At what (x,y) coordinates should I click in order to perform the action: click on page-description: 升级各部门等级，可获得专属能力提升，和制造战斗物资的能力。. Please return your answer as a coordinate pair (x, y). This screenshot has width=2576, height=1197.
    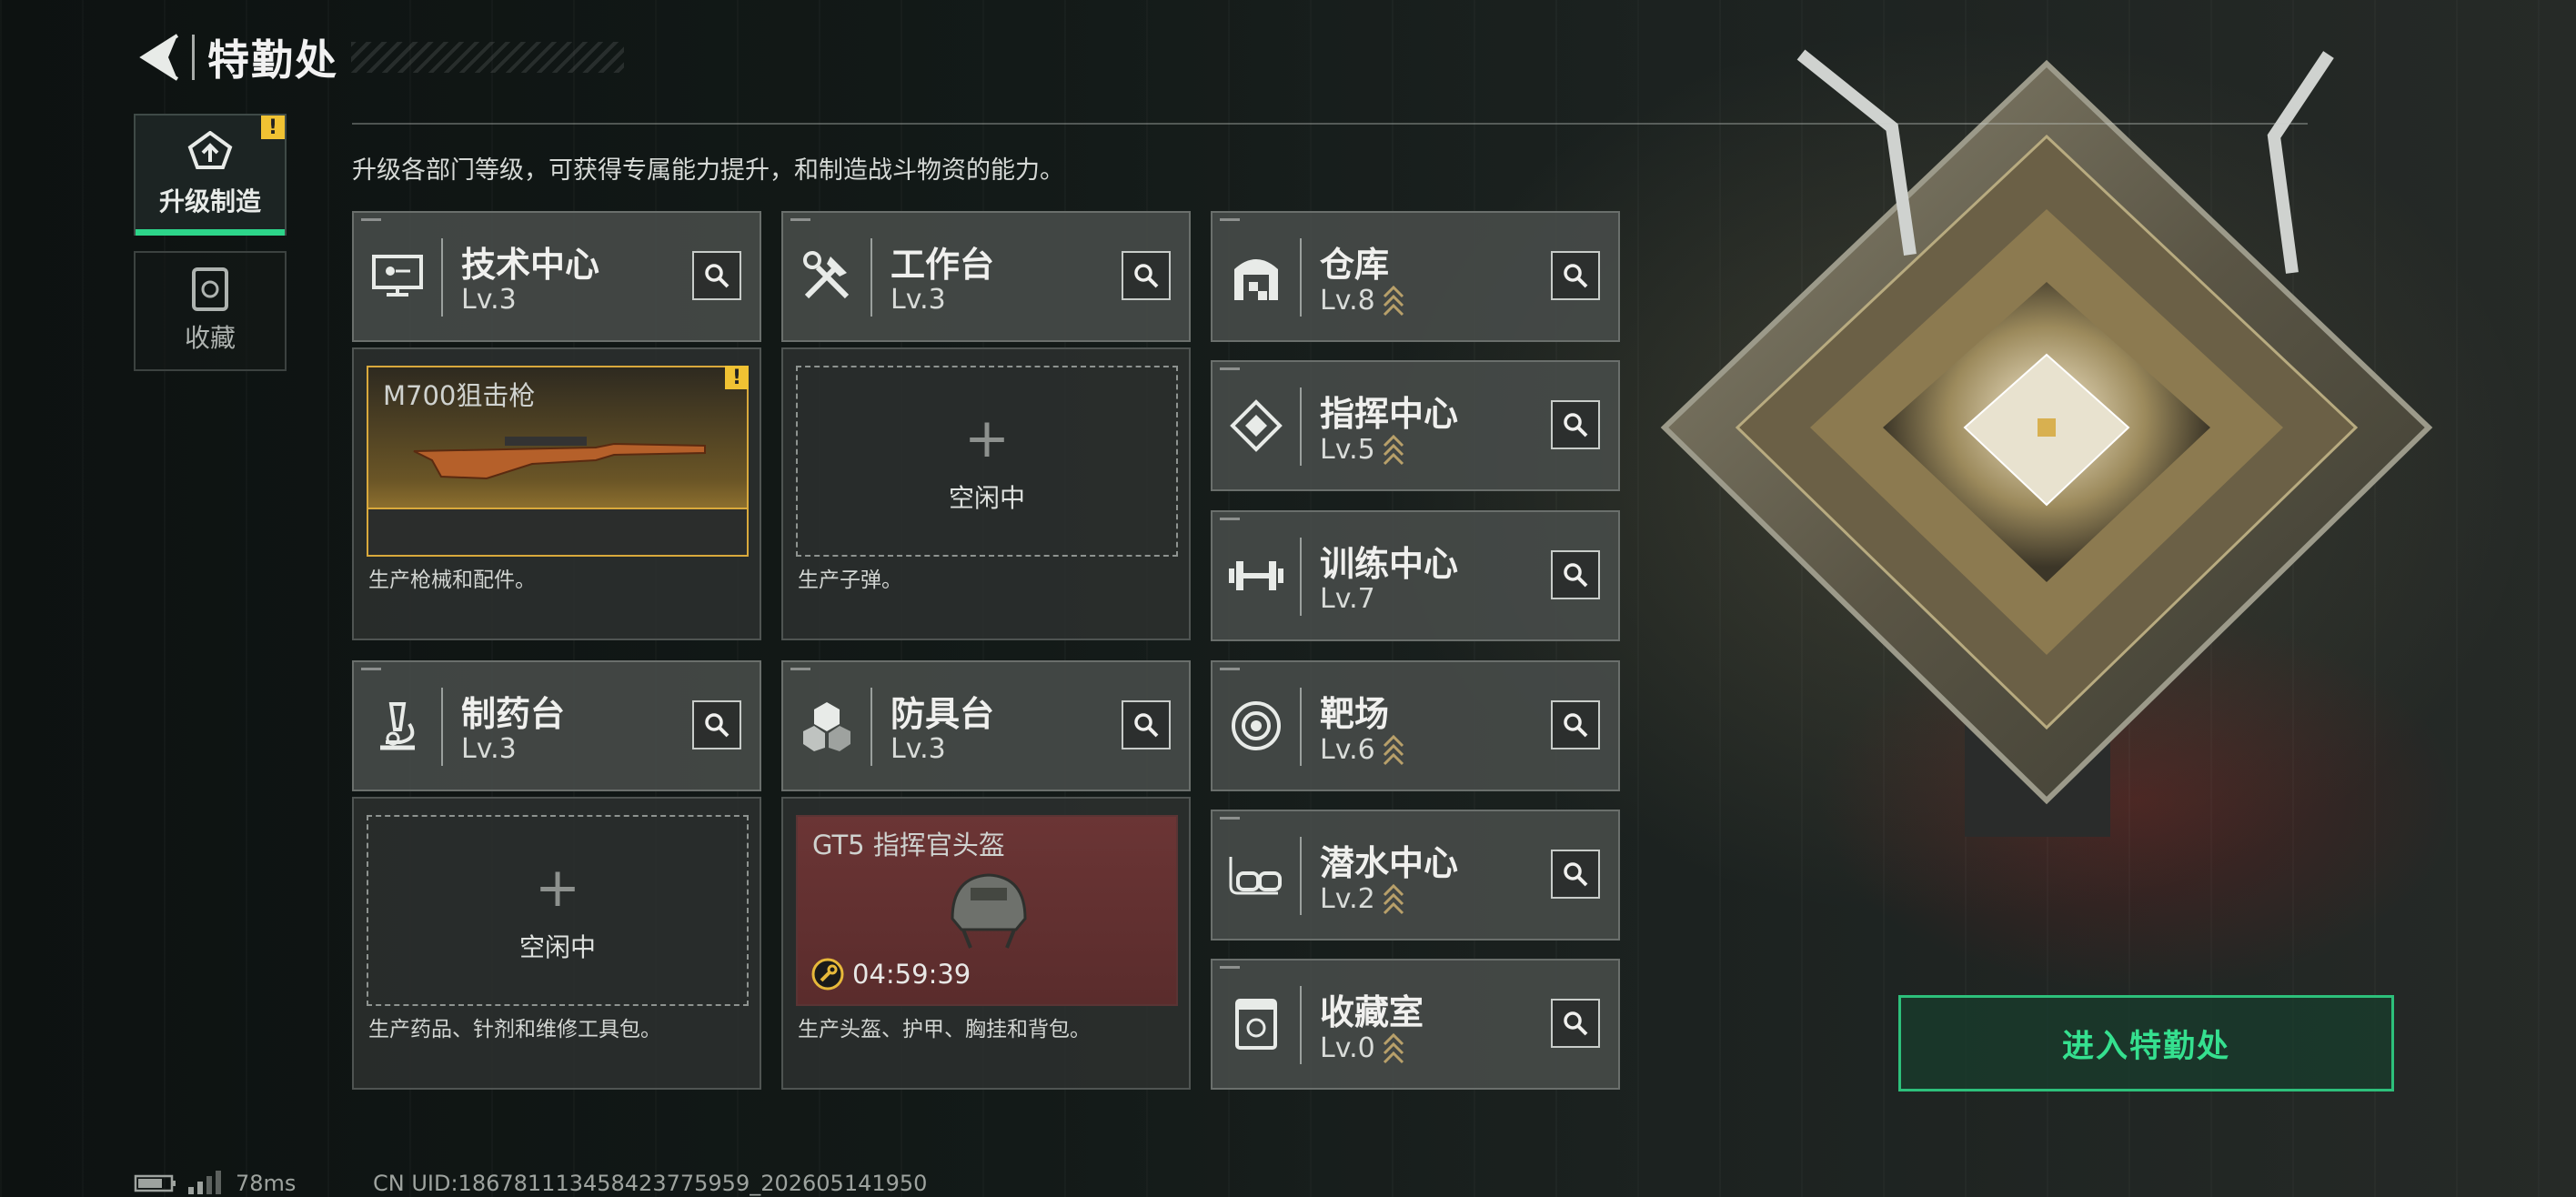
    Looking at the image, I should click on (708, 170).